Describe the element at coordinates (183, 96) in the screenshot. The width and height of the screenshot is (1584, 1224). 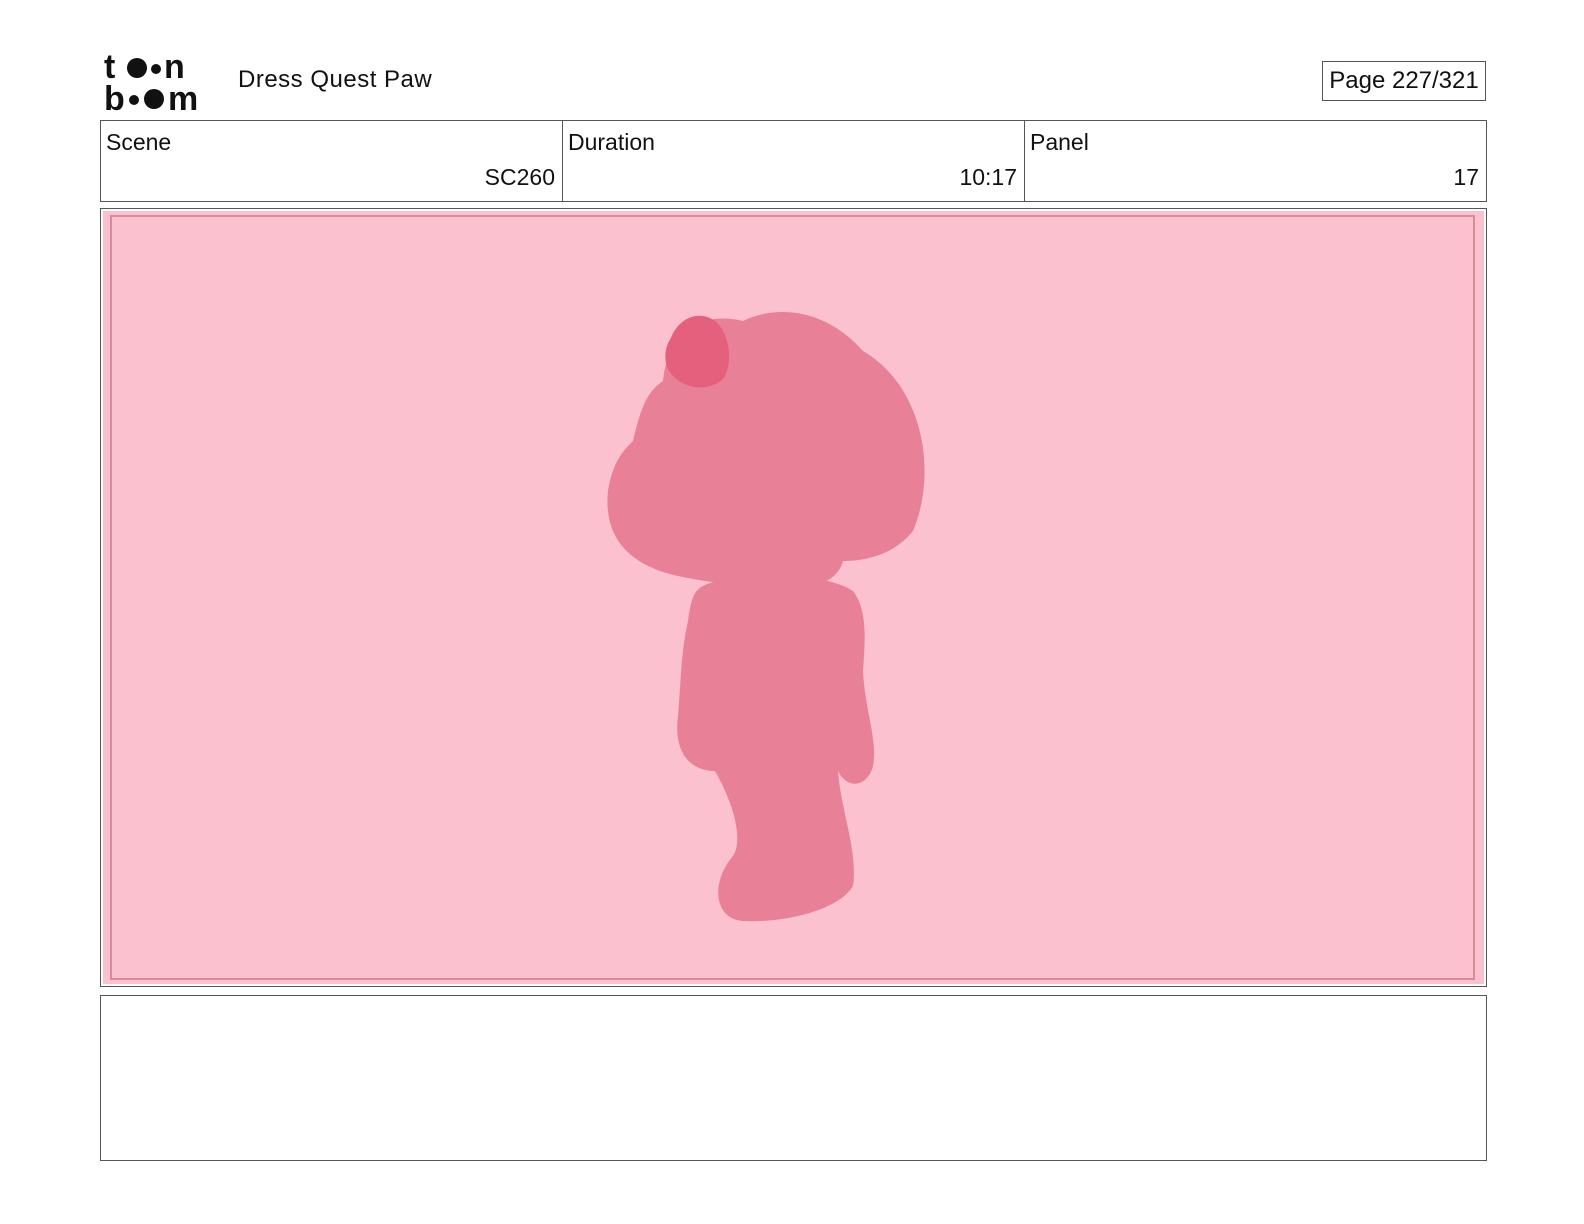
I see `svg-text: m` at that location.